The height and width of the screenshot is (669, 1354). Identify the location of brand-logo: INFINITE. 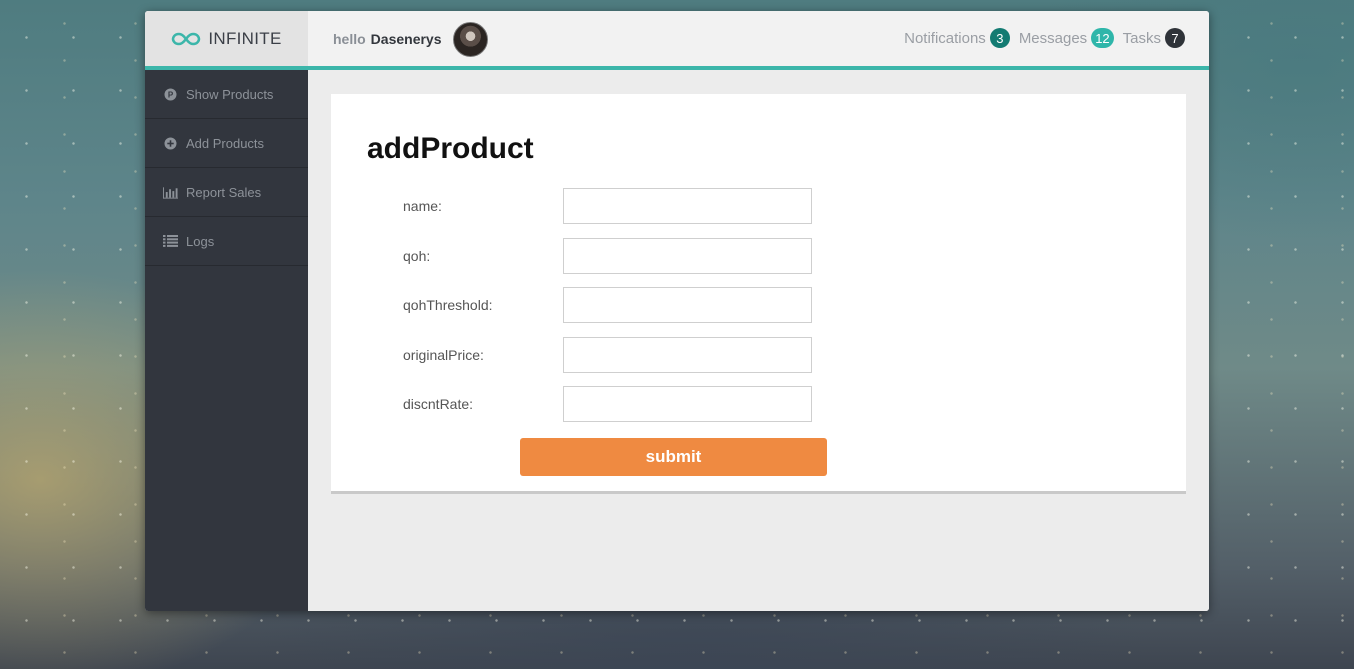
(226, 38).